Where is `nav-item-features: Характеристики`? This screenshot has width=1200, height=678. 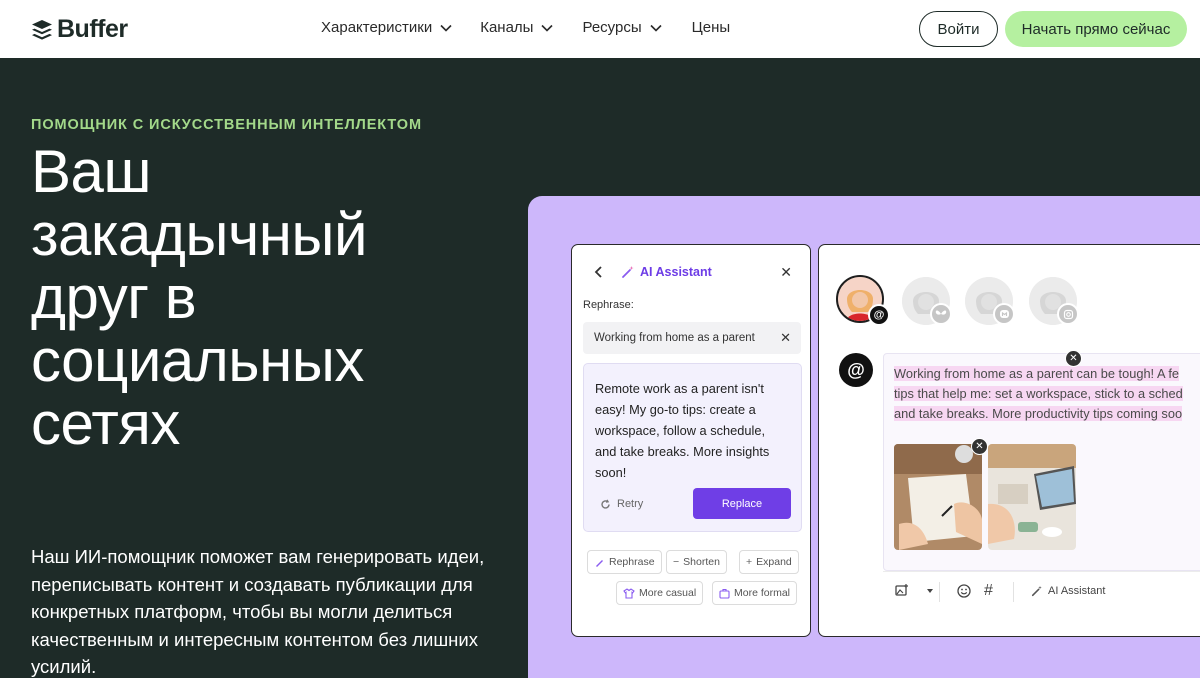 nav-item-features: Характеристики is located at coordinates (386, 27).